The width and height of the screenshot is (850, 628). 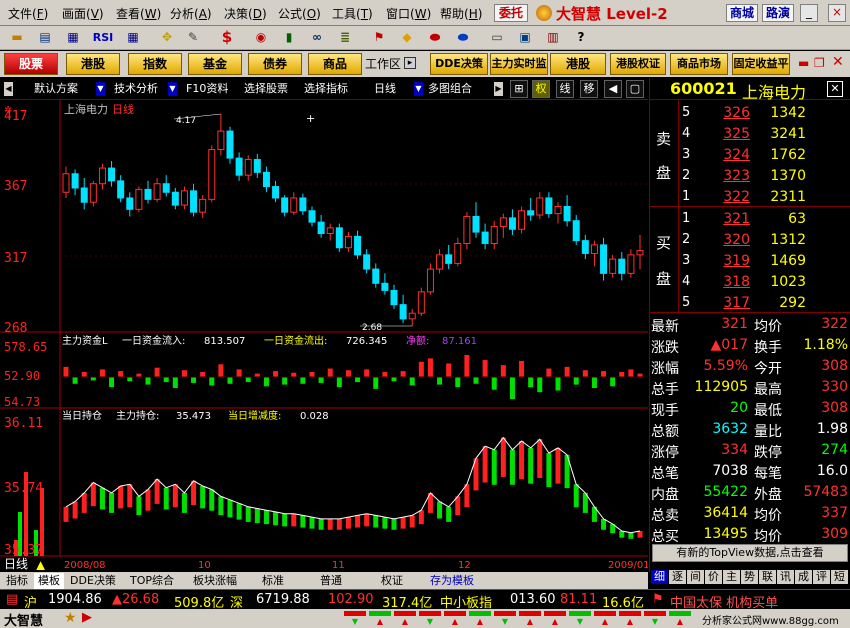 What do you see at coordinates (750, 175) in the screenshot?
I see `ask-row: 2 323 1370` at bounding box center [750, 175].